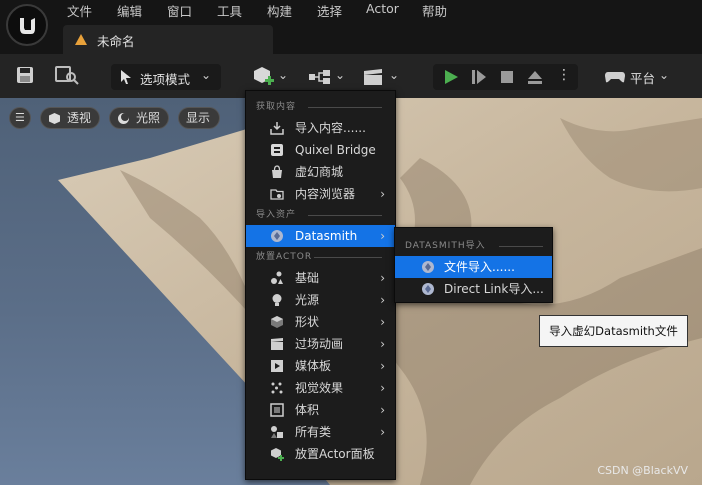  Describe the element at coordinates (129, 10) in the screenshot. I see `menu-edit: 编辑` at that location.